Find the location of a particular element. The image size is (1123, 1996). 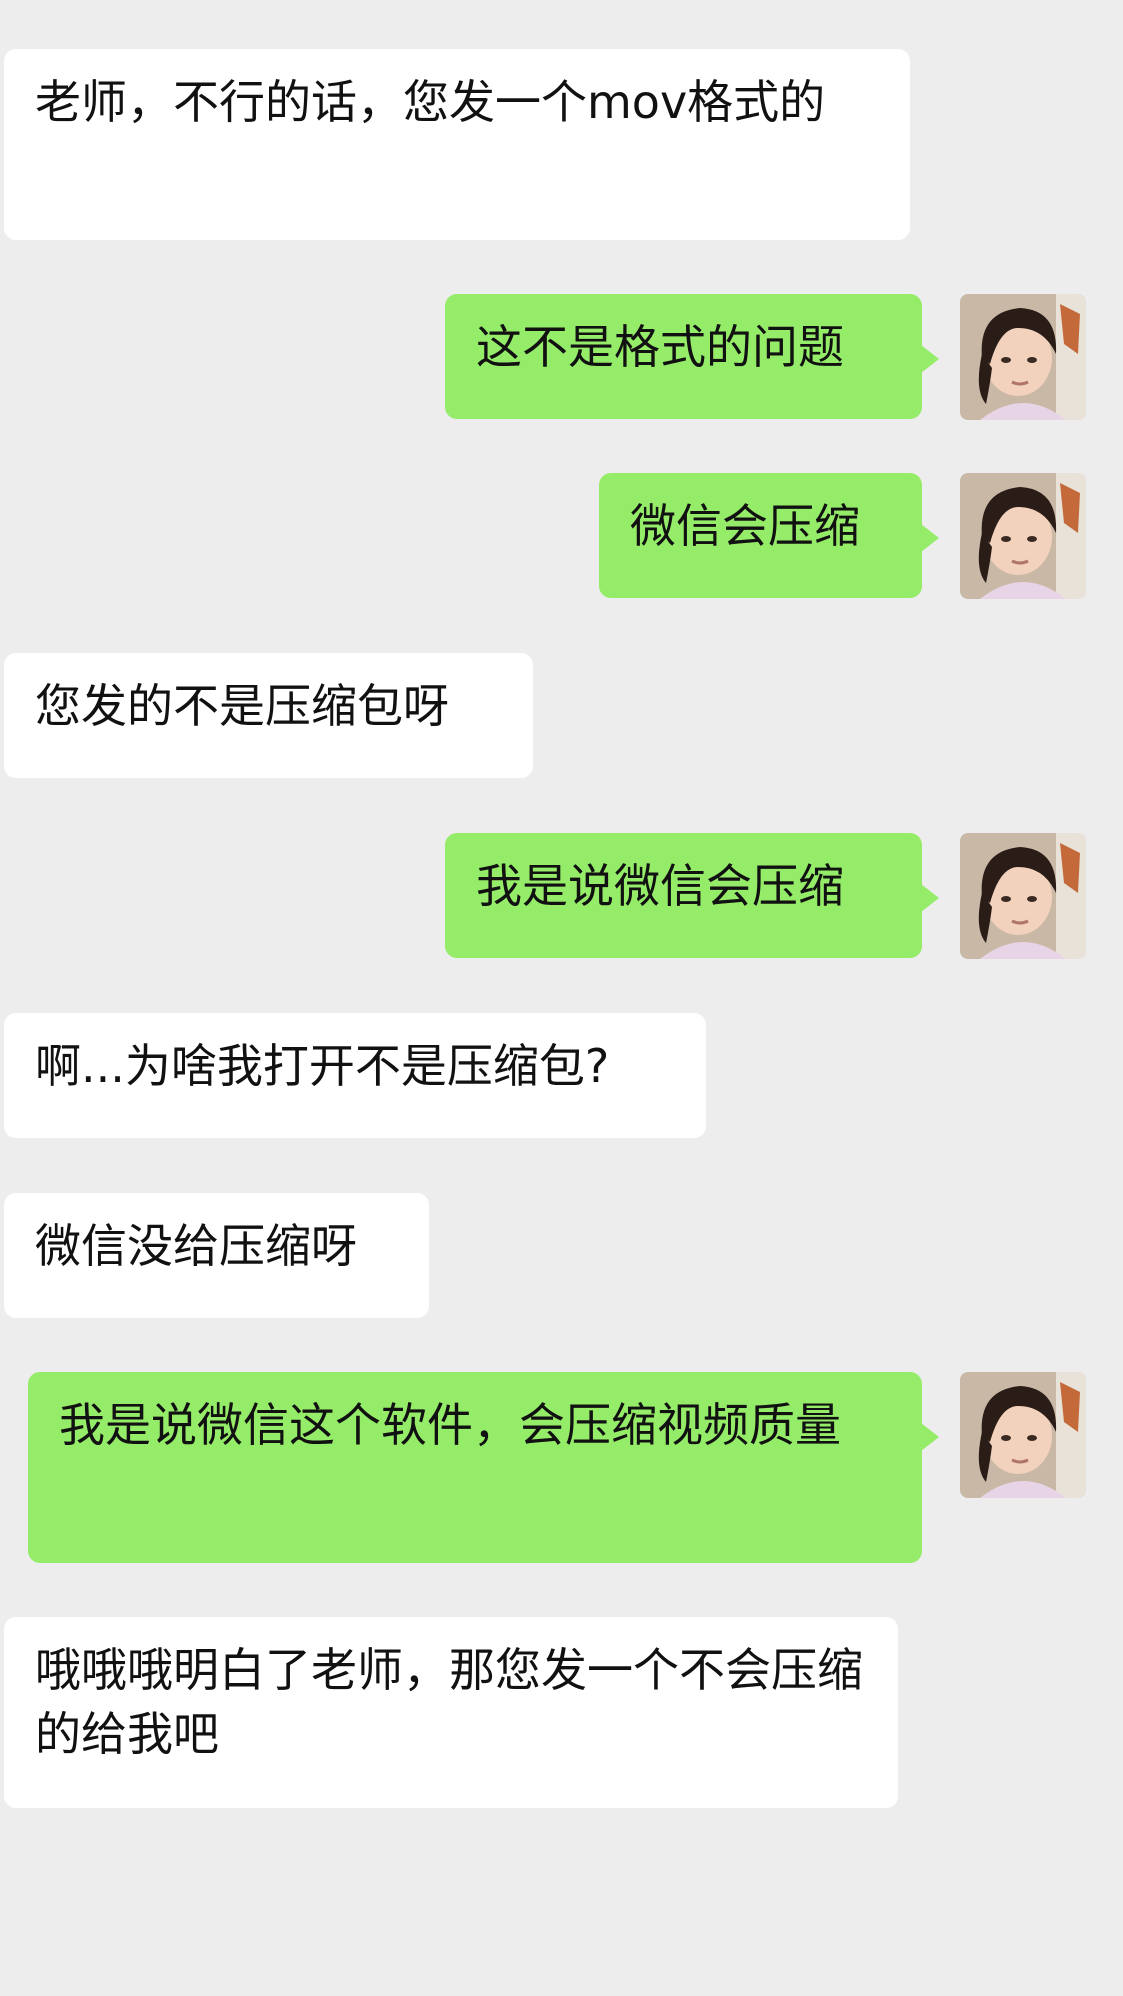

incoming-message: 哦哦哦明白了老师，那您发一个不会压缩的给我吧 is located at coordinates (451, 1712).